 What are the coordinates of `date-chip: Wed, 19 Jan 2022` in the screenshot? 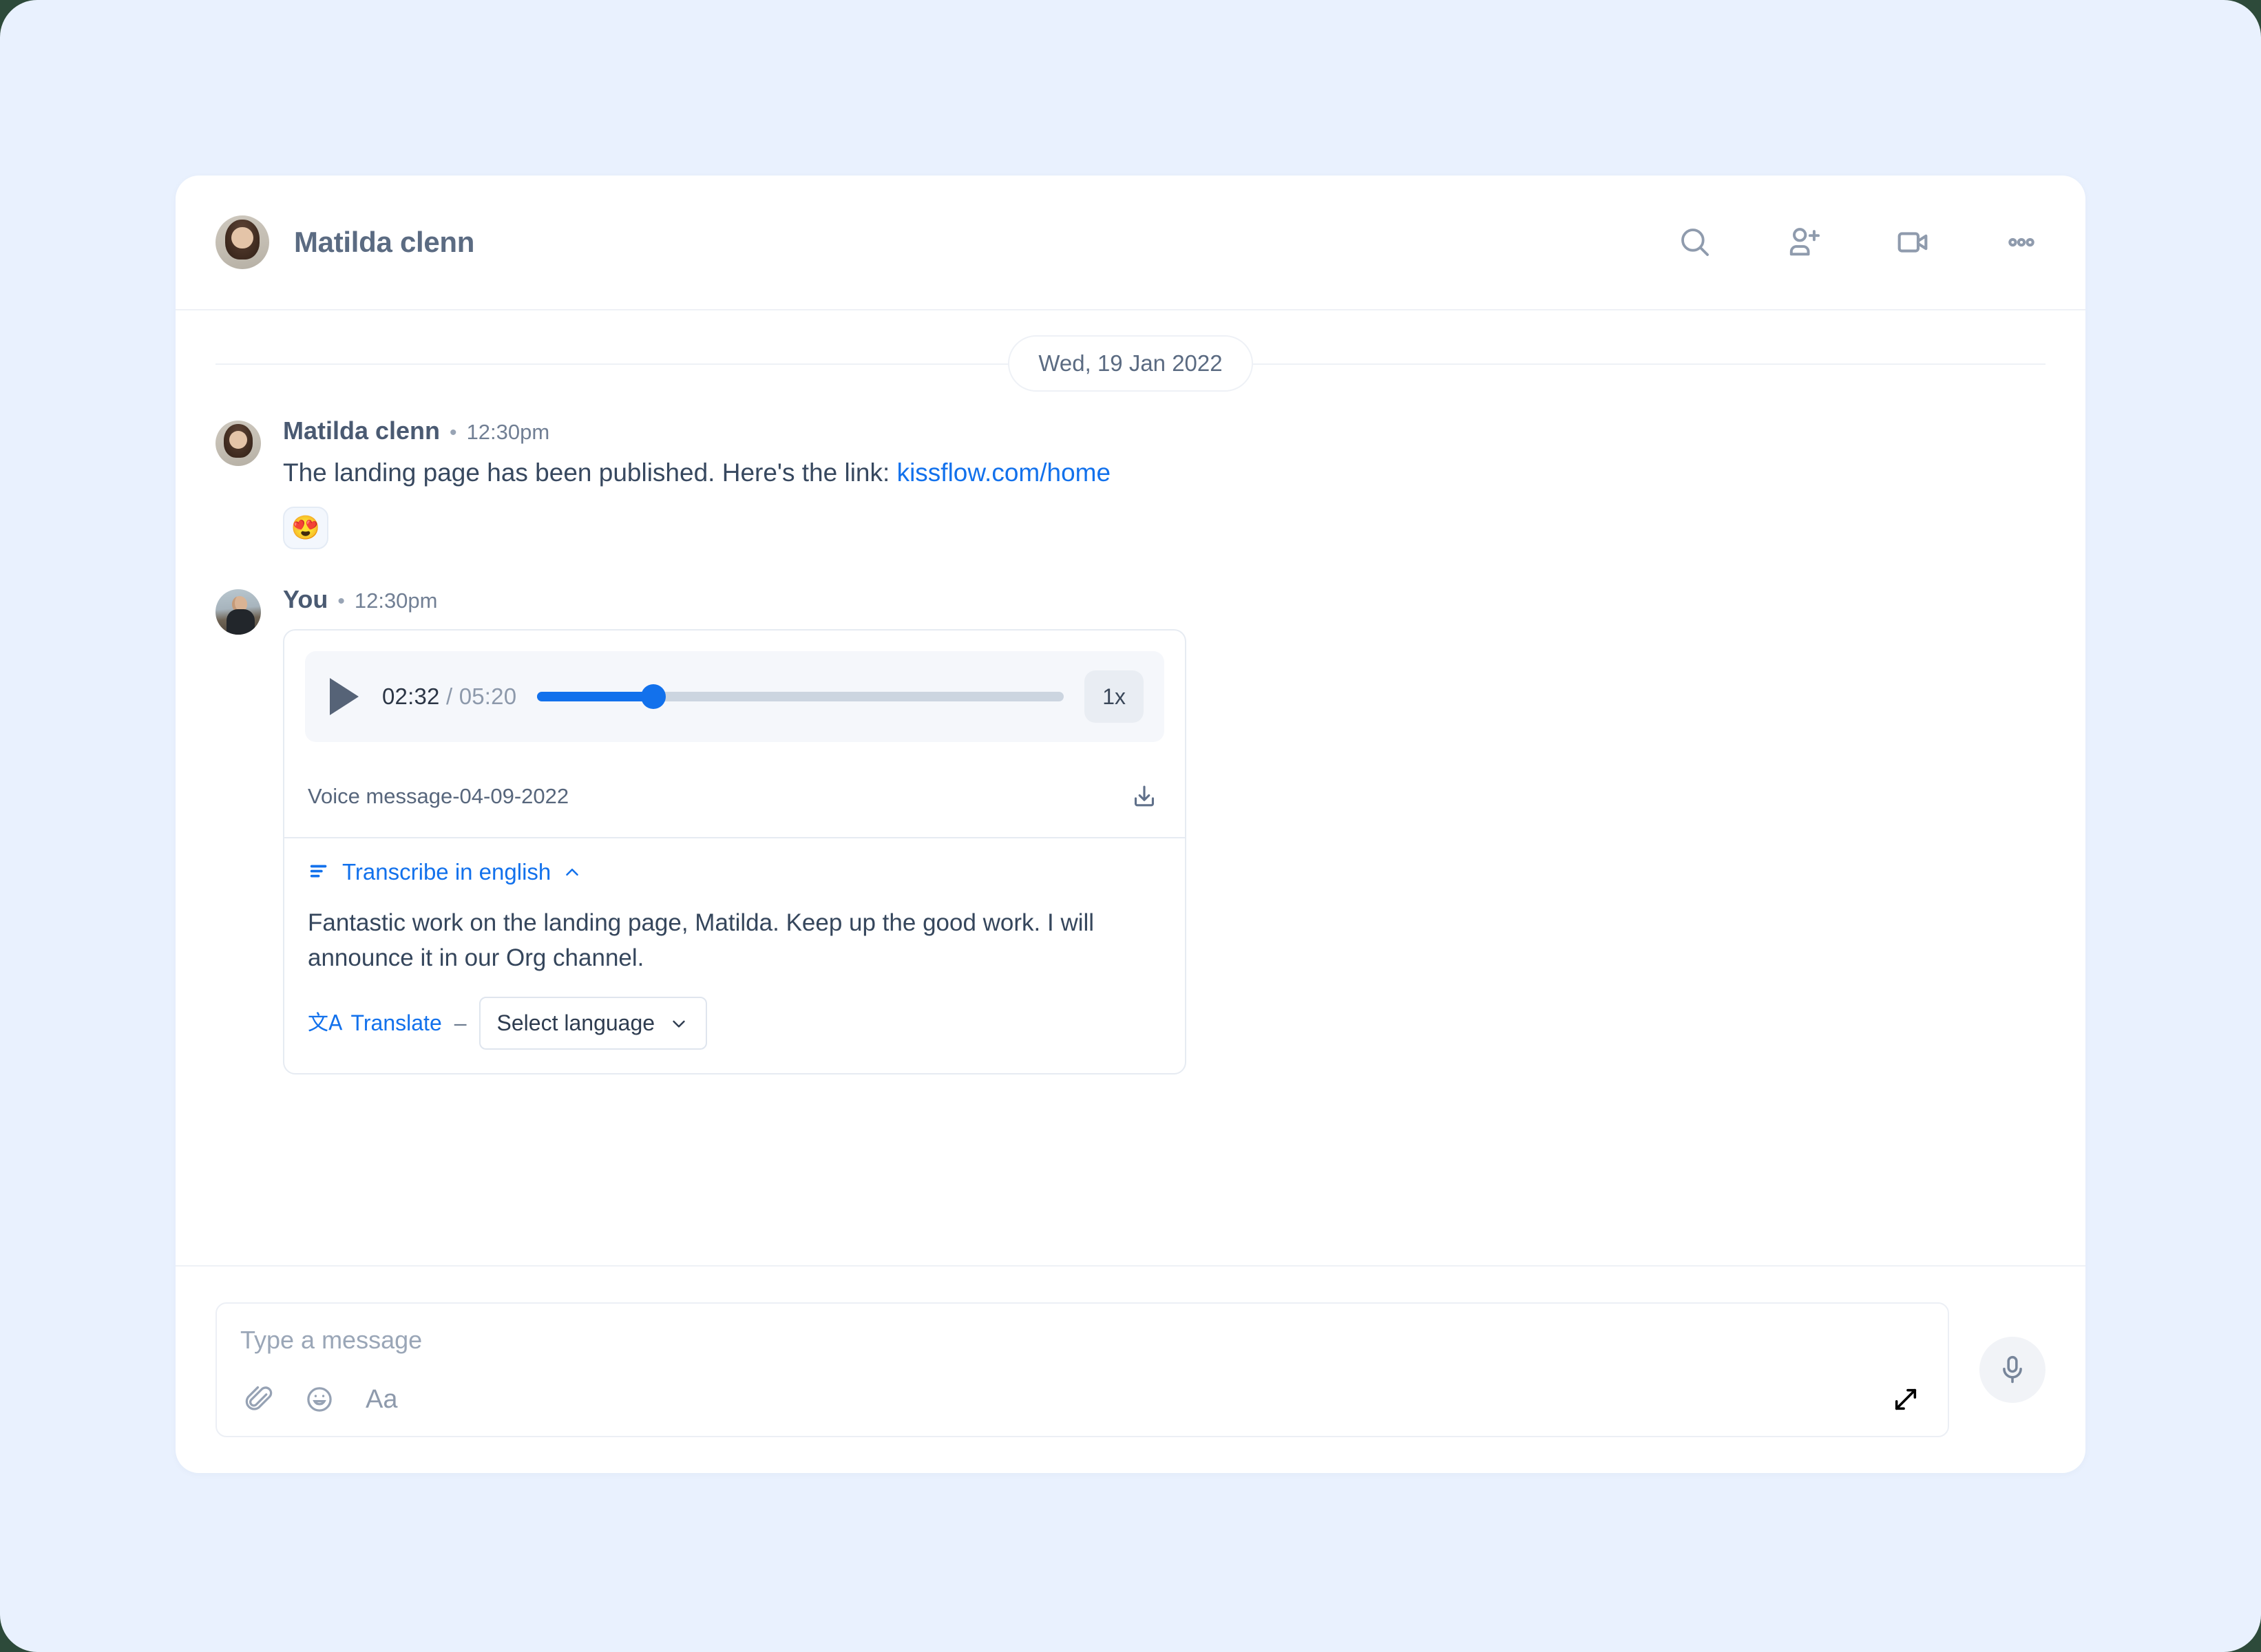 It's located at (1130, 363).